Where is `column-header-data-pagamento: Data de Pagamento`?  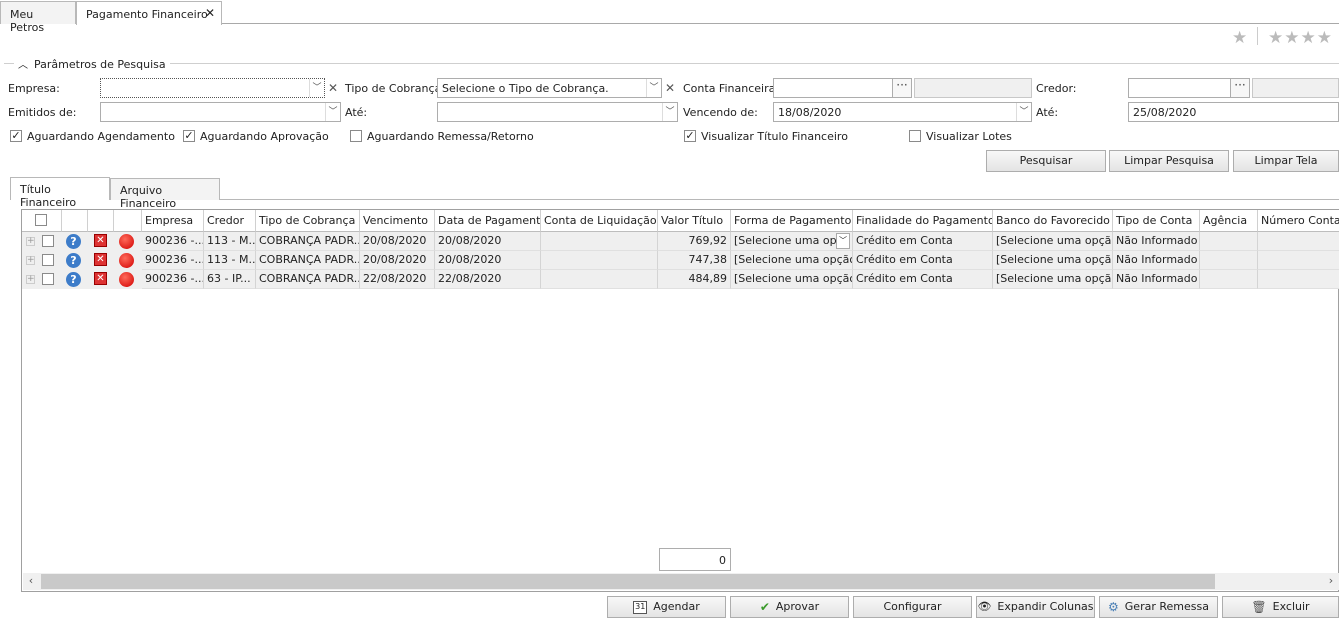 column-header-data-pagamento: Data de Pagamento is located at coordinates (488, 221).